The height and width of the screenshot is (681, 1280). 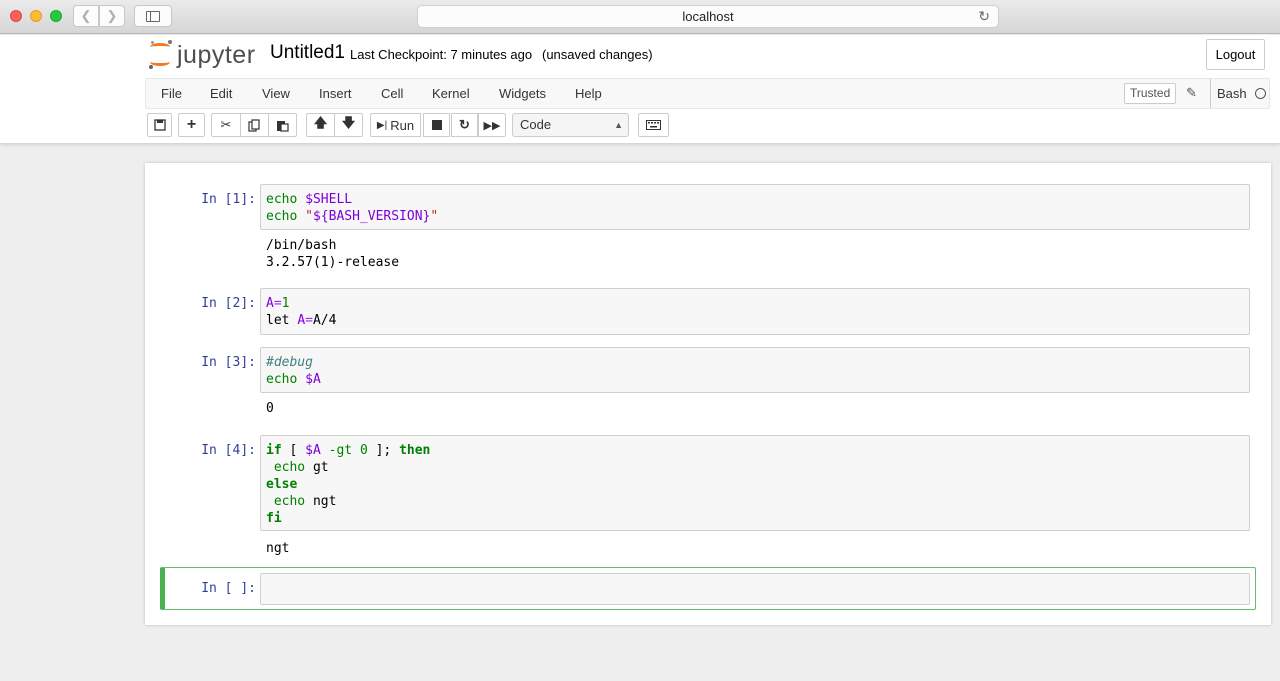 What do you see at coordinates (755, 207) in the screenshot?
I see `code-cell-input: echo $SHELL echo "${BASH_VERSION}"` at bounding box center [755, 207].